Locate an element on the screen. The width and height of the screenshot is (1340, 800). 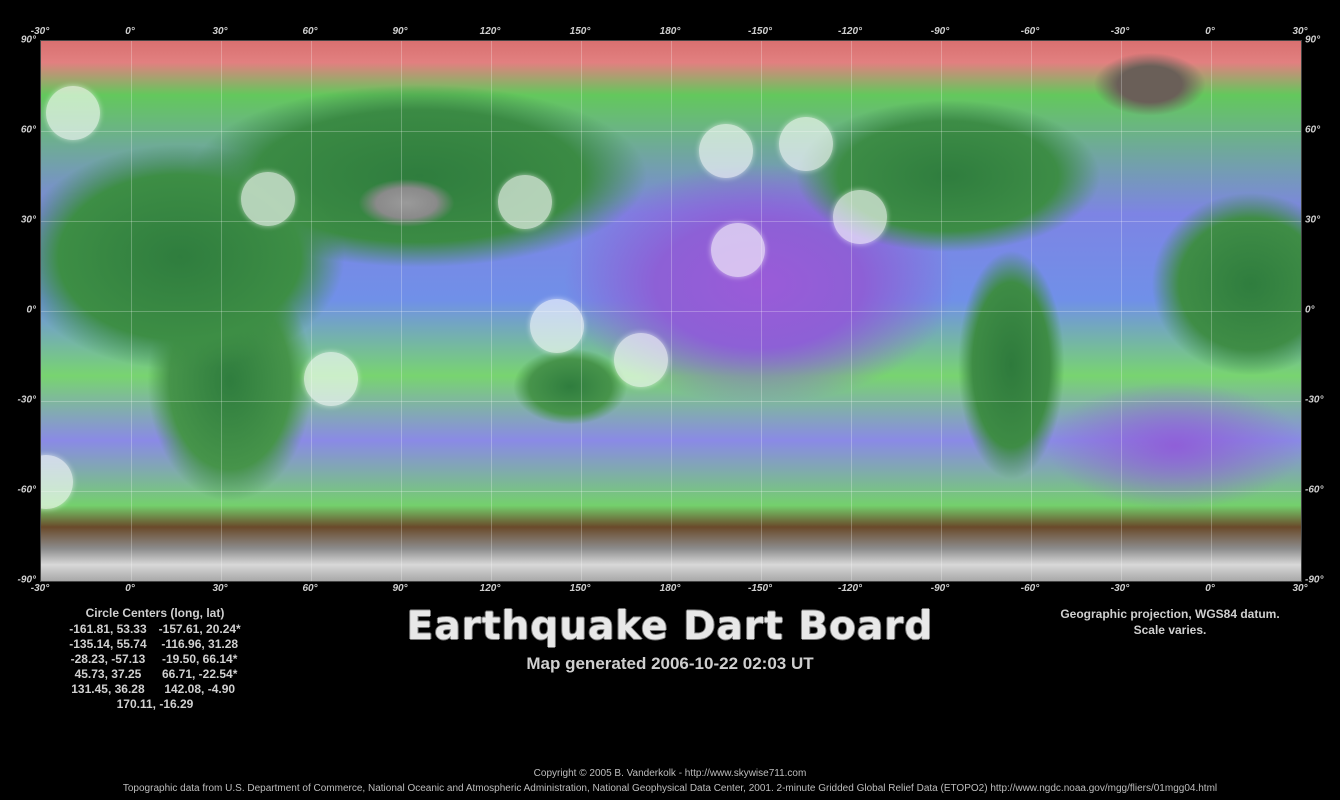
list-item: 142.08, -4.90 is located at coordinates (200, 689).